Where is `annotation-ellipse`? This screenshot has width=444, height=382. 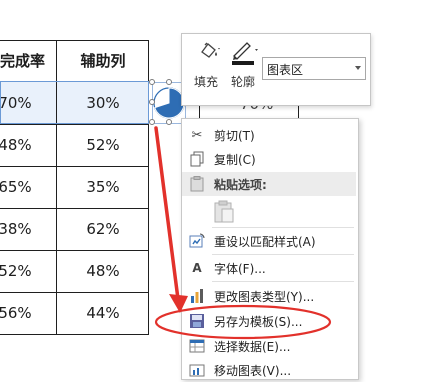
annotation-ellipse is located at coordinates (243, 322).